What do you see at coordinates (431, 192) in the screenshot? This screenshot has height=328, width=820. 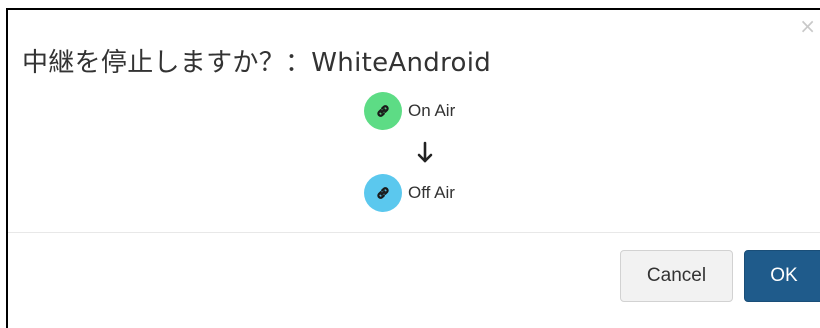 I see `to-status-label: Off Air` at bounding box center [431, 192].